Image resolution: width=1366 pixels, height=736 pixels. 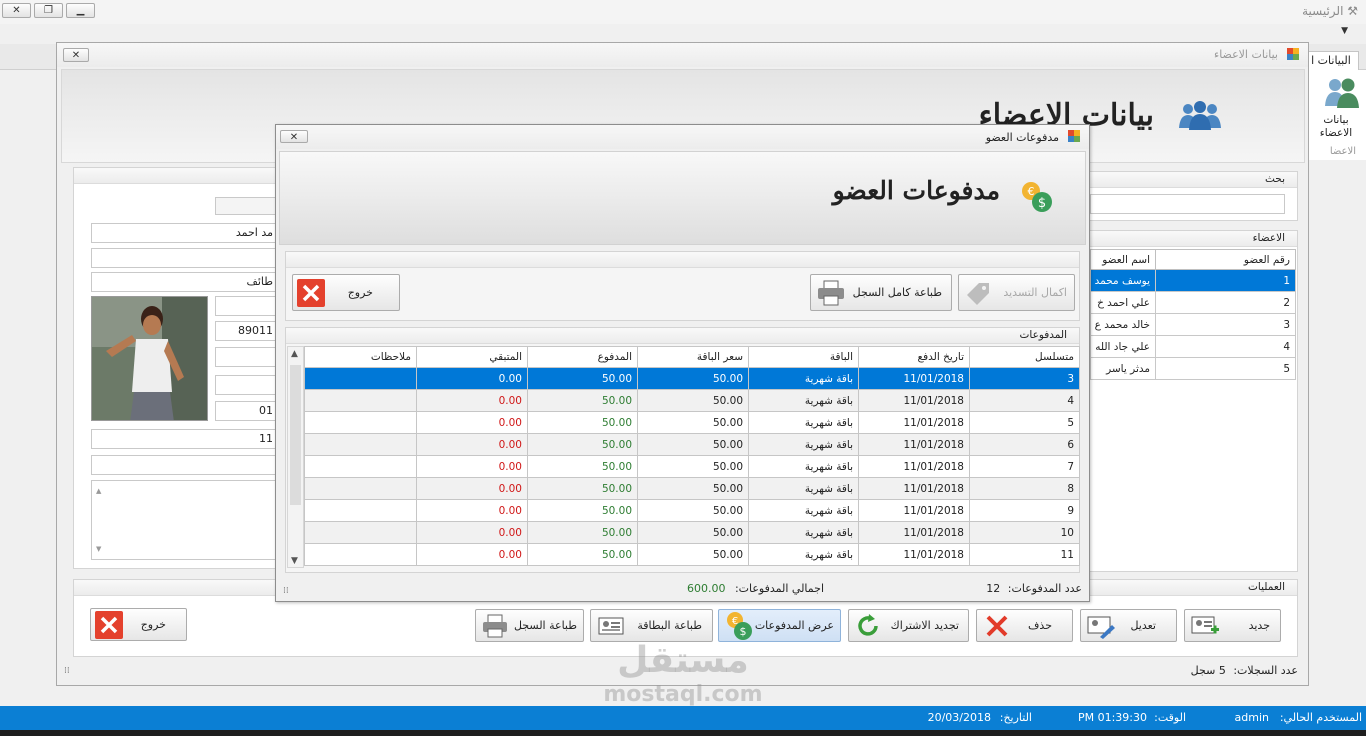 I want to click on notes-scroll-down-icon: ▼, so click(x=98, y=549).